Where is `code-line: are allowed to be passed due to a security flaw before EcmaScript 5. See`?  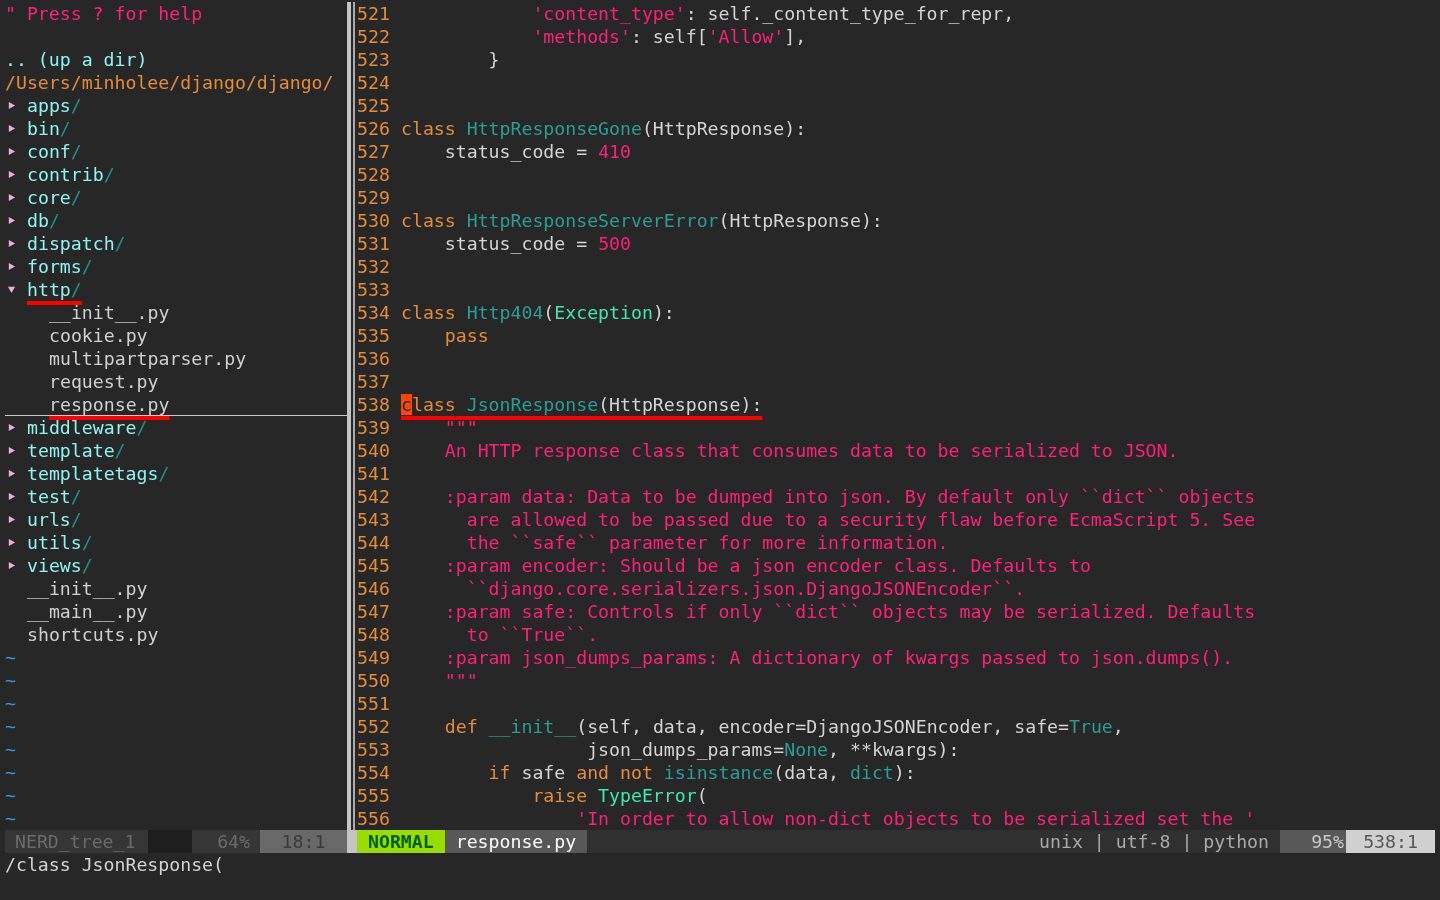 code-line: are allowed to be passed due to a security flaw before EcmaScript 5. See is located at coordinates (861, 519).